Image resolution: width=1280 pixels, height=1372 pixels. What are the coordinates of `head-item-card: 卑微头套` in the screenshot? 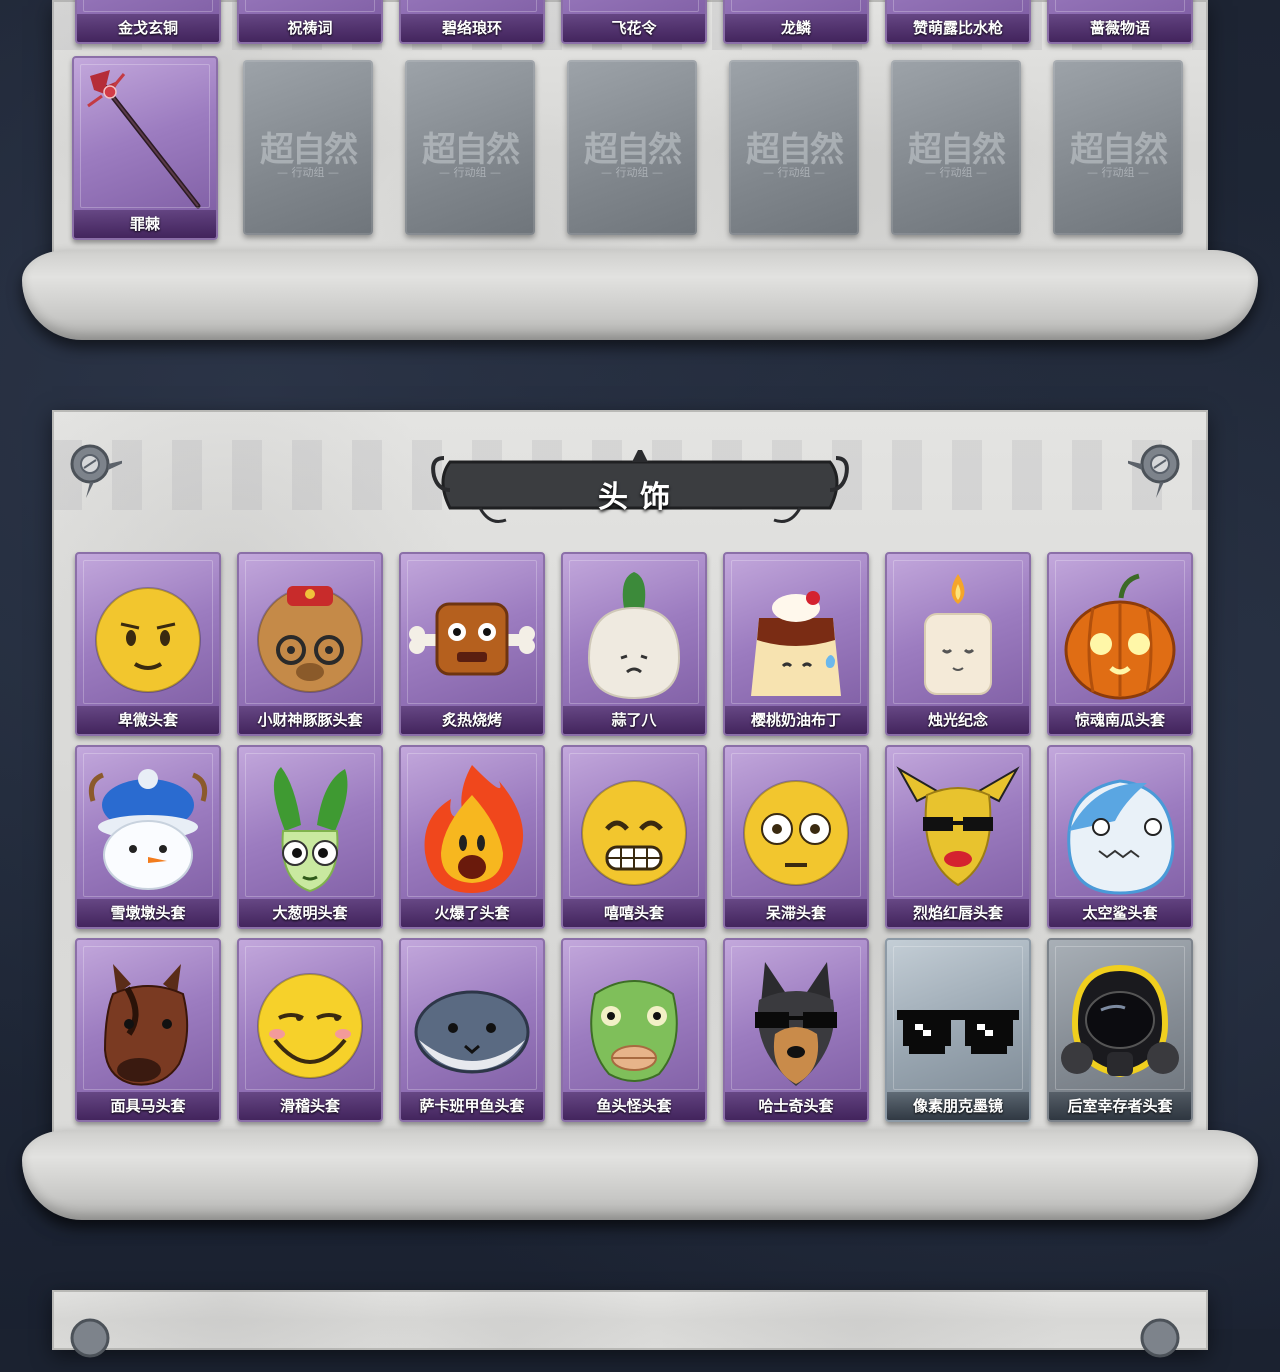 It's located at (148, 644).